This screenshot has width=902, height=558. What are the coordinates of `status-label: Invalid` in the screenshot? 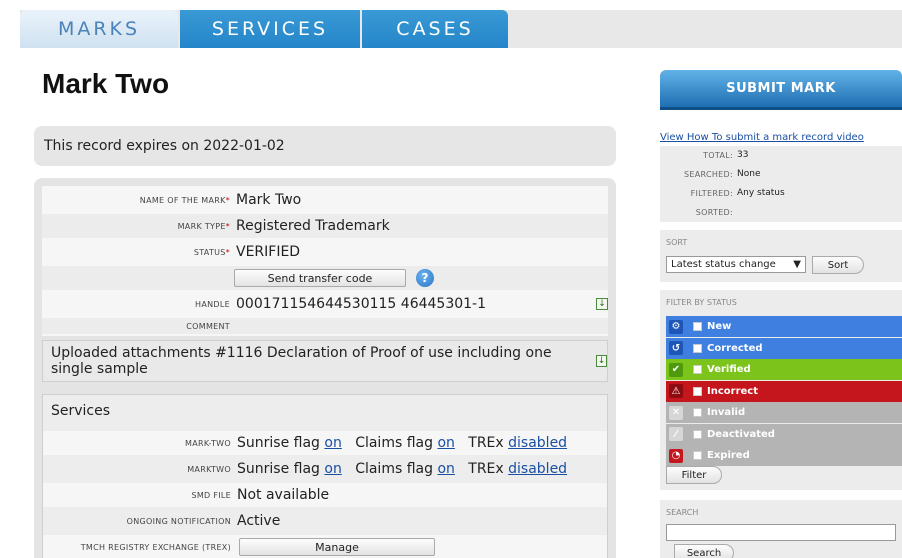 It's located at (726, 412).